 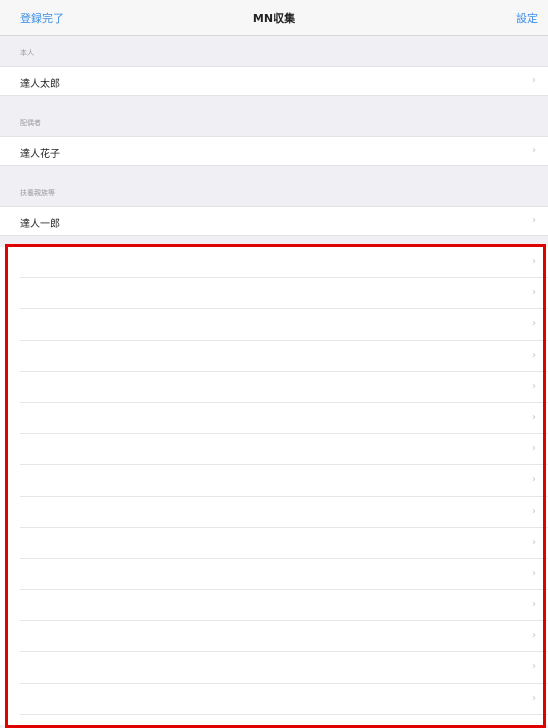 What do you see at coordinates (40, 84) in the screenshot?
I see `person-name: 達人太郎` at bounding box center [40, 84].